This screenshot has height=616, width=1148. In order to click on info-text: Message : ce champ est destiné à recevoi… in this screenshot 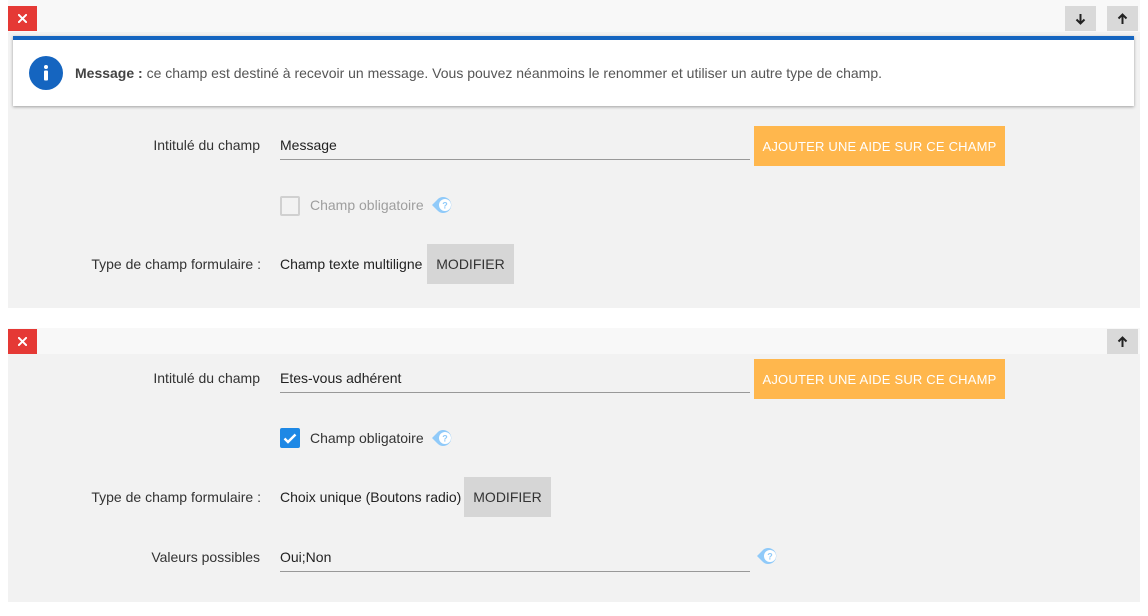, I will do `click(478, 73)`.